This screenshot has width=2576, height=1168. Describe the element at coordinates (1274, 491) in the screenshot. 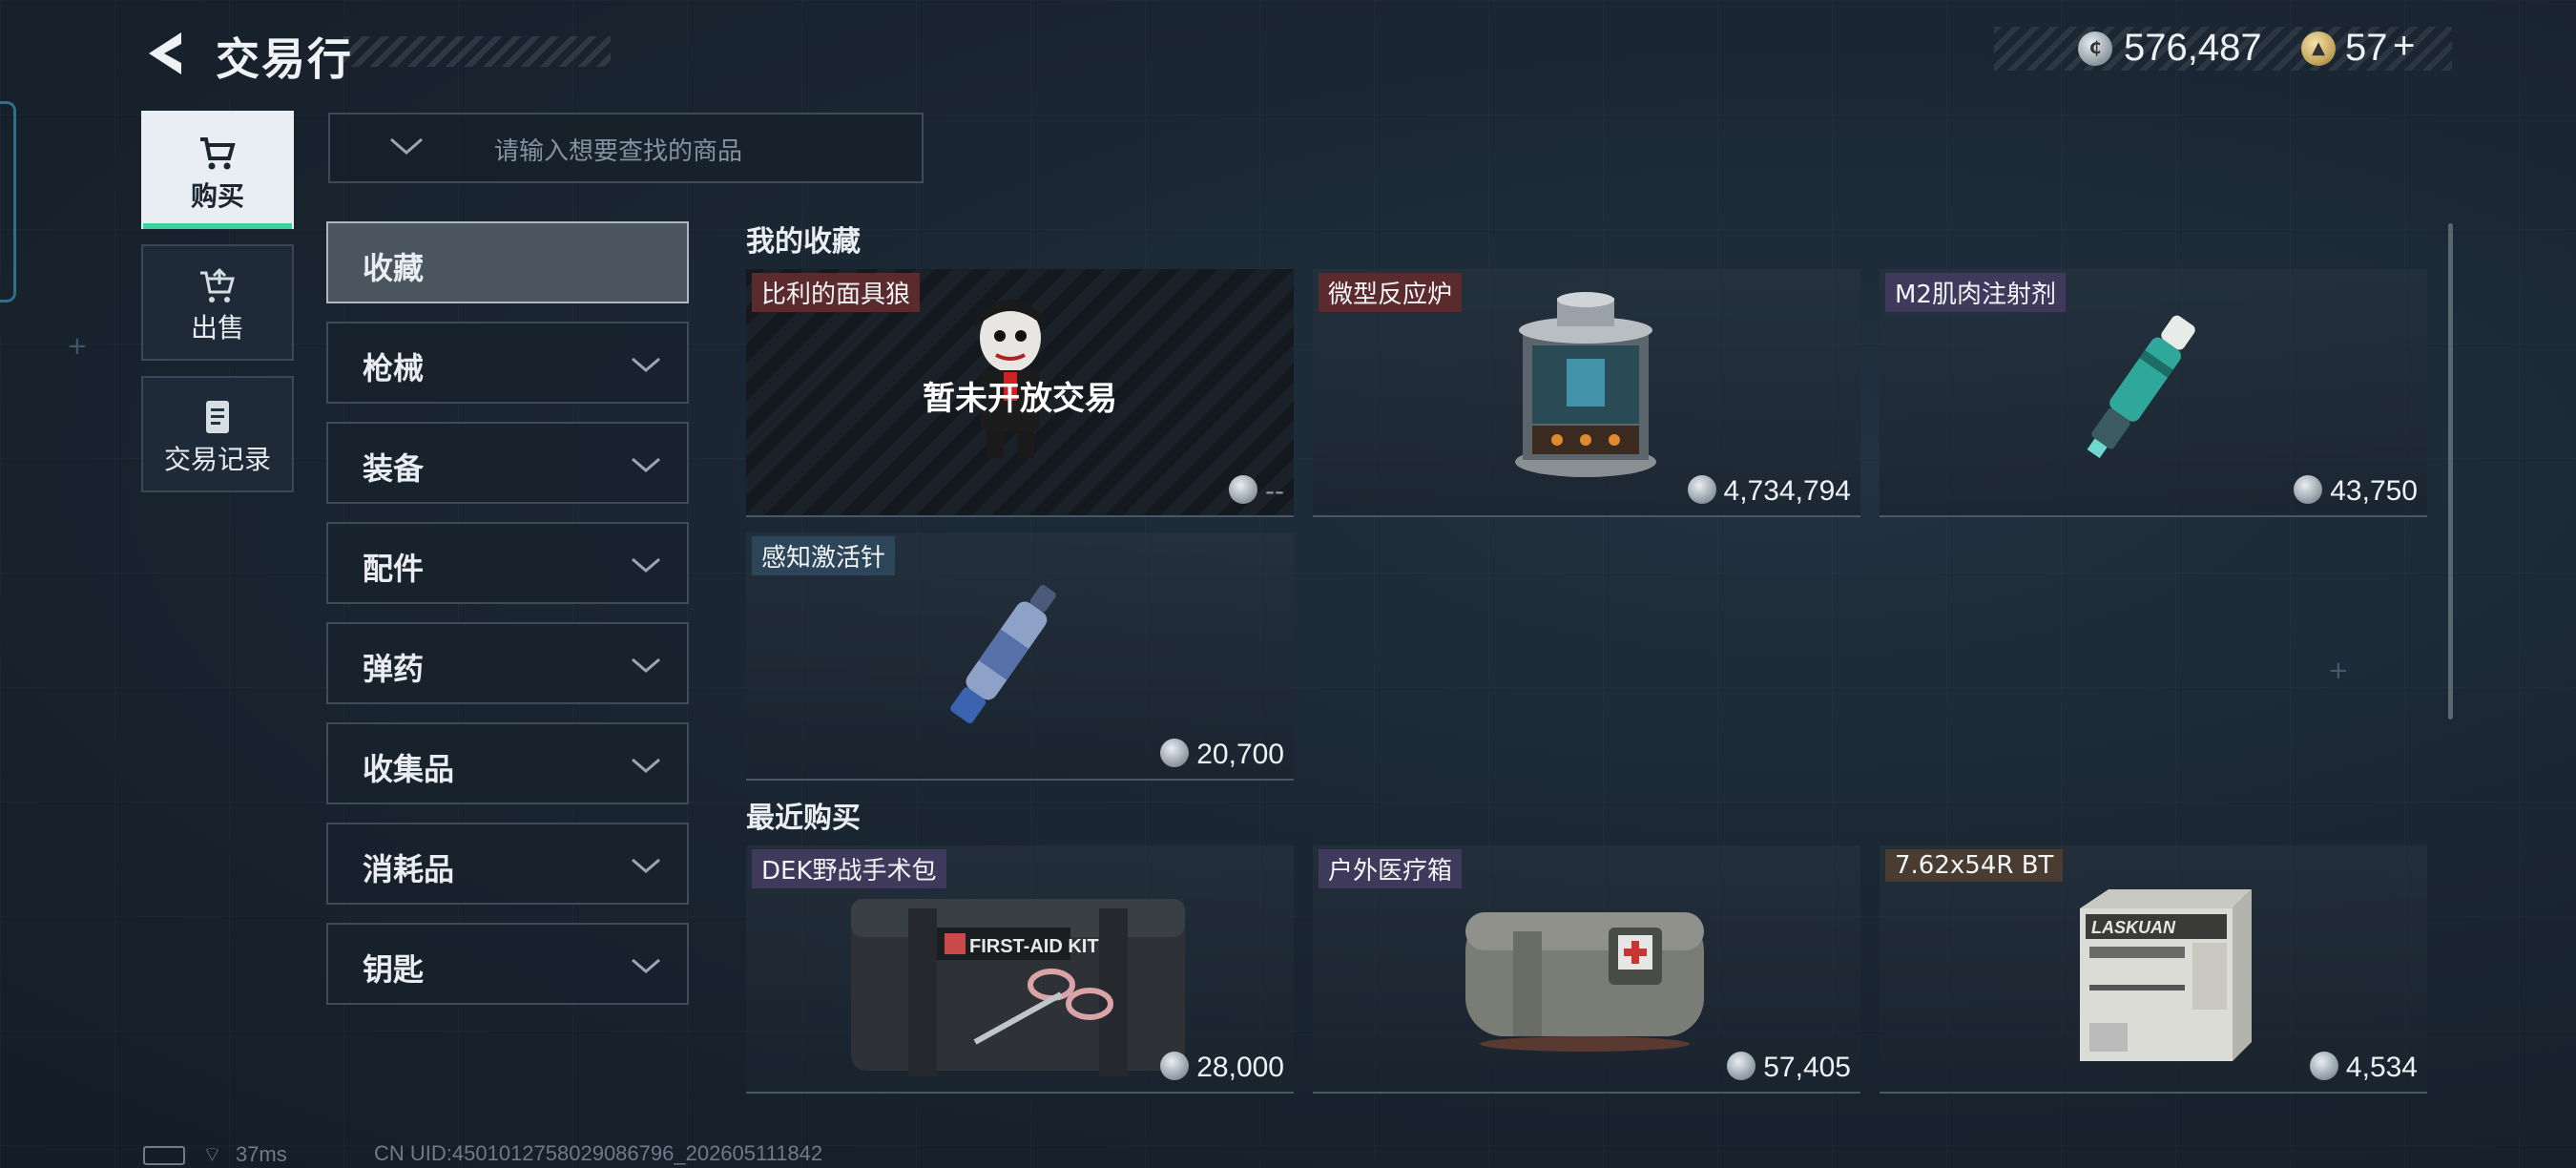

I see `item-price-value: --` at that location.